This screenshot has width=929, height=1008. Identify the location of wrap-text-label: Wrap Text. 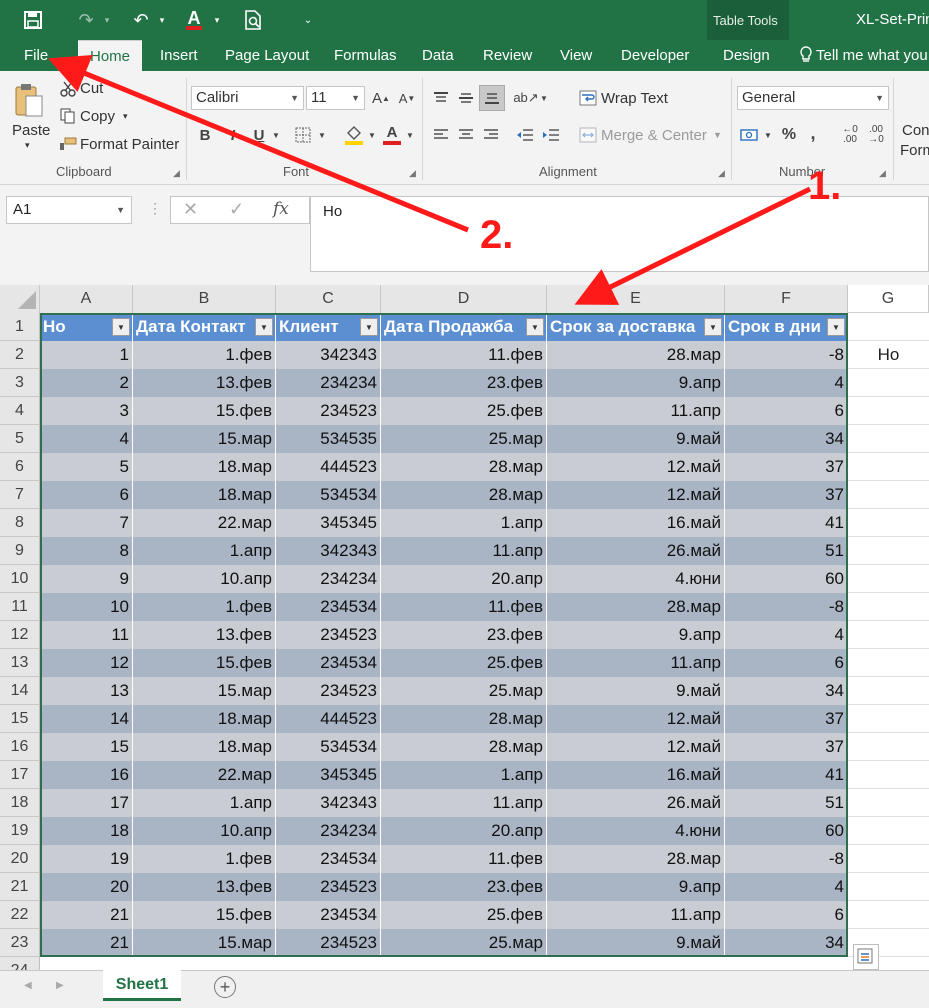
(634, 98).